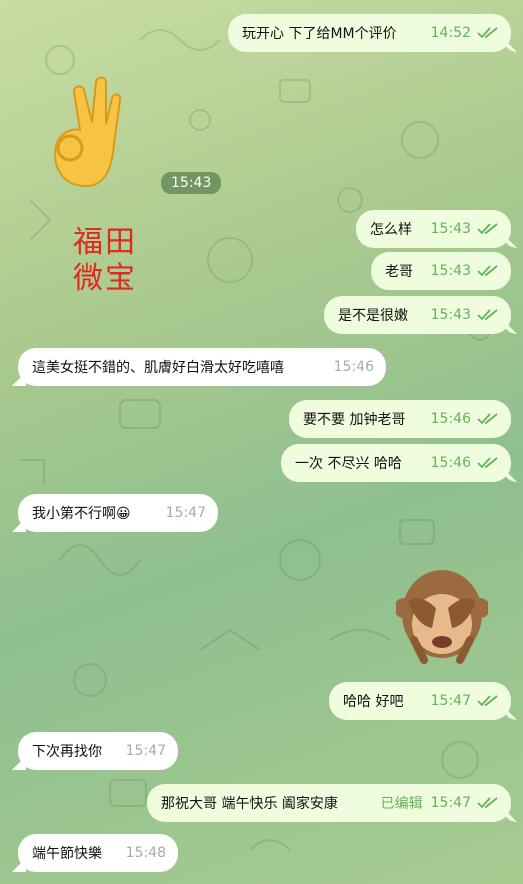 This screenshot has height=884, width=523. Describe the element at coordinates (145, 853) in the screenshot. I see `message-time: 15:48` at that location.